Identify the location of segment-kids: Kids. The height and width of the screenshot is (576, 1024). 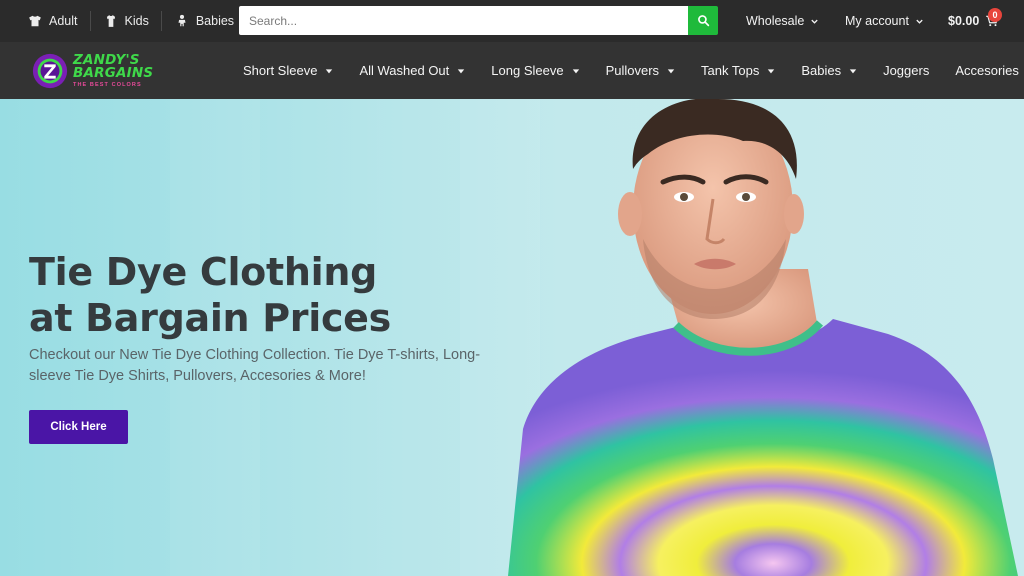
(119, 21).